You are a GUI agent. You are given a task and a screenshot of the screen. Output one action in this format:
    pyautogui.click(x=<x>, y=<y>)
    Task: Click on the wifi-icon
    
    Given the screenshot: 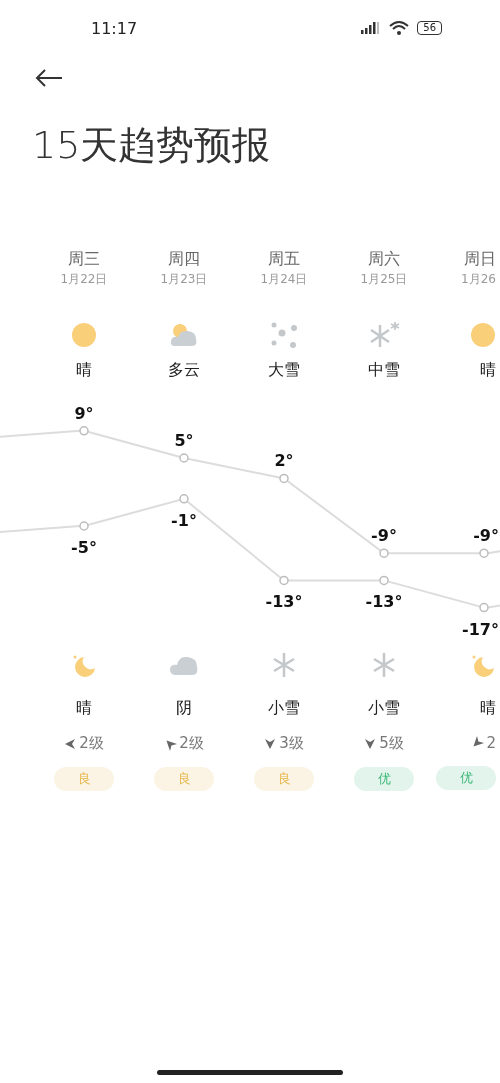 What is the action you would take?
    pyautogui.click(x=399, y=28)
    